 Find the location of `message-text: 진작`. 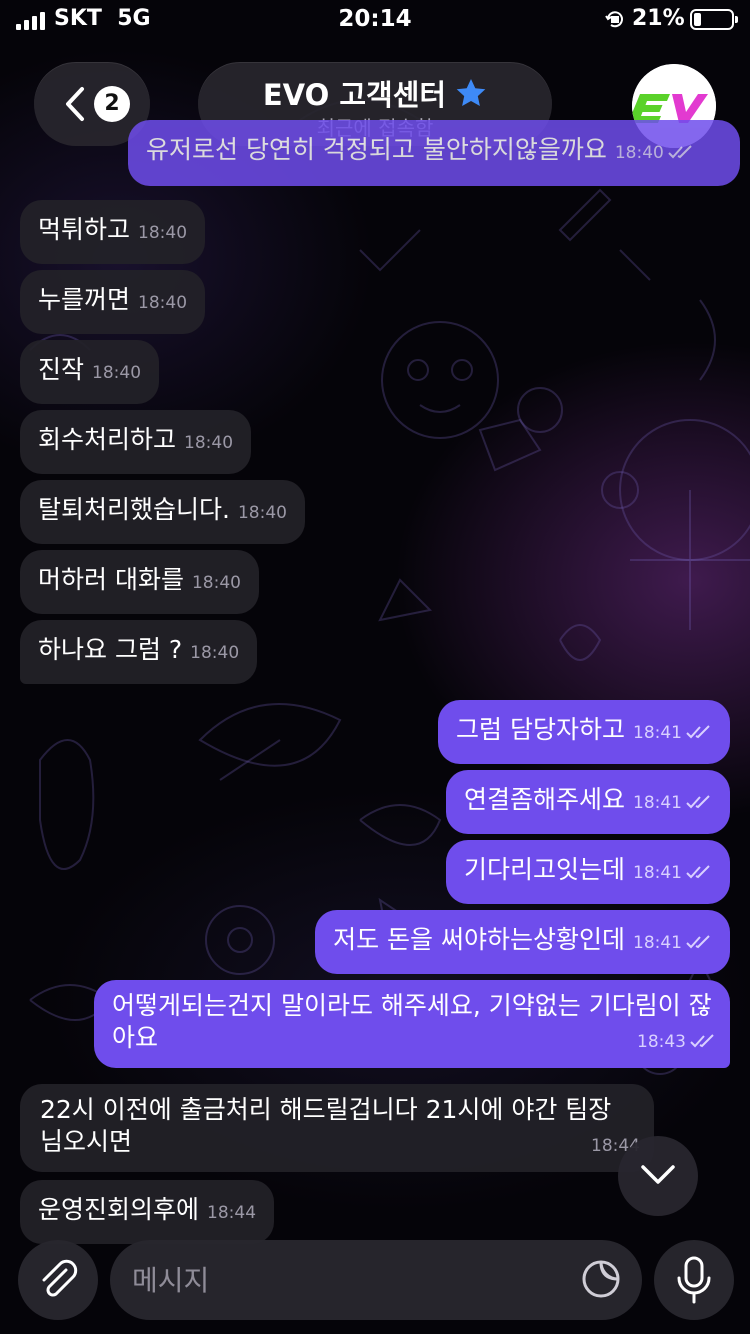

message-text: 진작 is located at coordinates (61, 369).